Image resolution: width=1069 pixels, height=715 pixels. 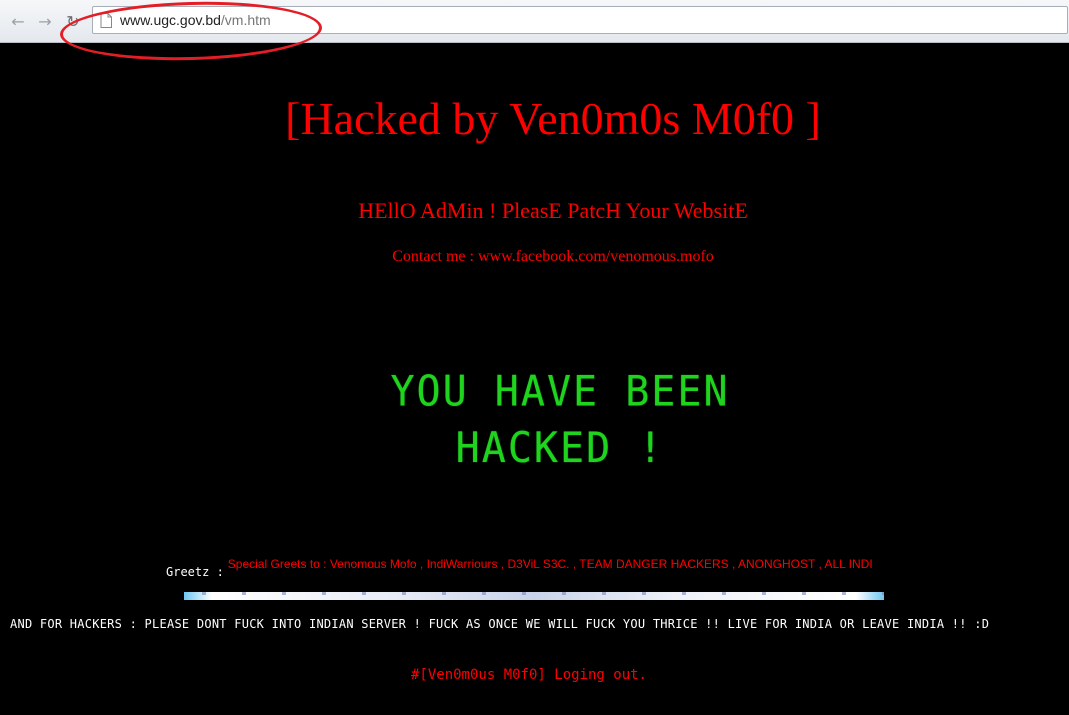 What do you see at coordinates (553, 118) in the screenshot?
I see `page-title: [Hacked by Ven0m0s M0f0 ]` at bounding box center [553, 118].